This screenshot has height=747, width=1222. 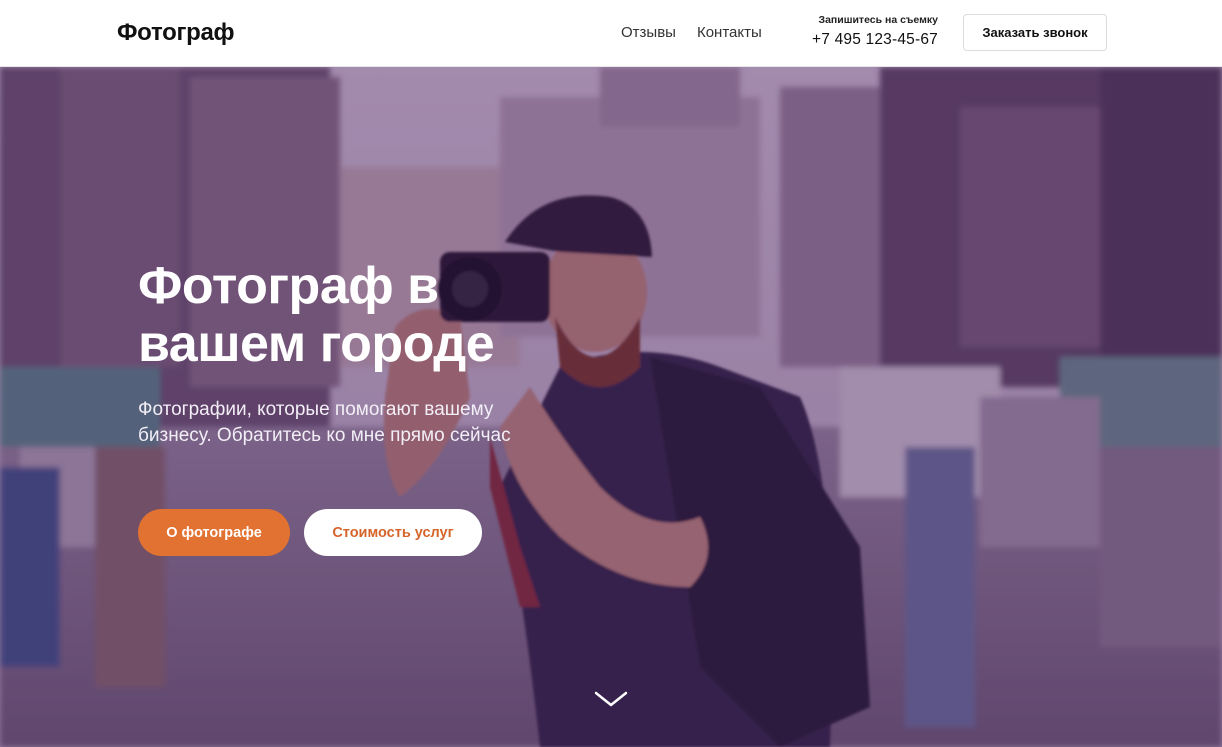 What do you see at coordinates (393, 532) in the screenshot?
I see `service-prices-button: Стоимость услуг` at bounding box center [393, 532].